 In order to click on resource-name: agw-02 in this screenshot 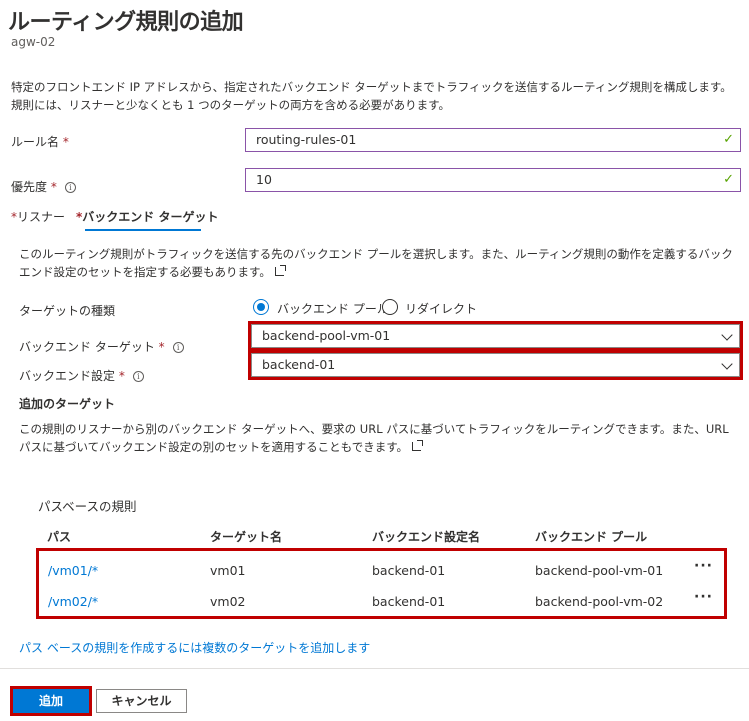, I will do `click(33, 42)`.